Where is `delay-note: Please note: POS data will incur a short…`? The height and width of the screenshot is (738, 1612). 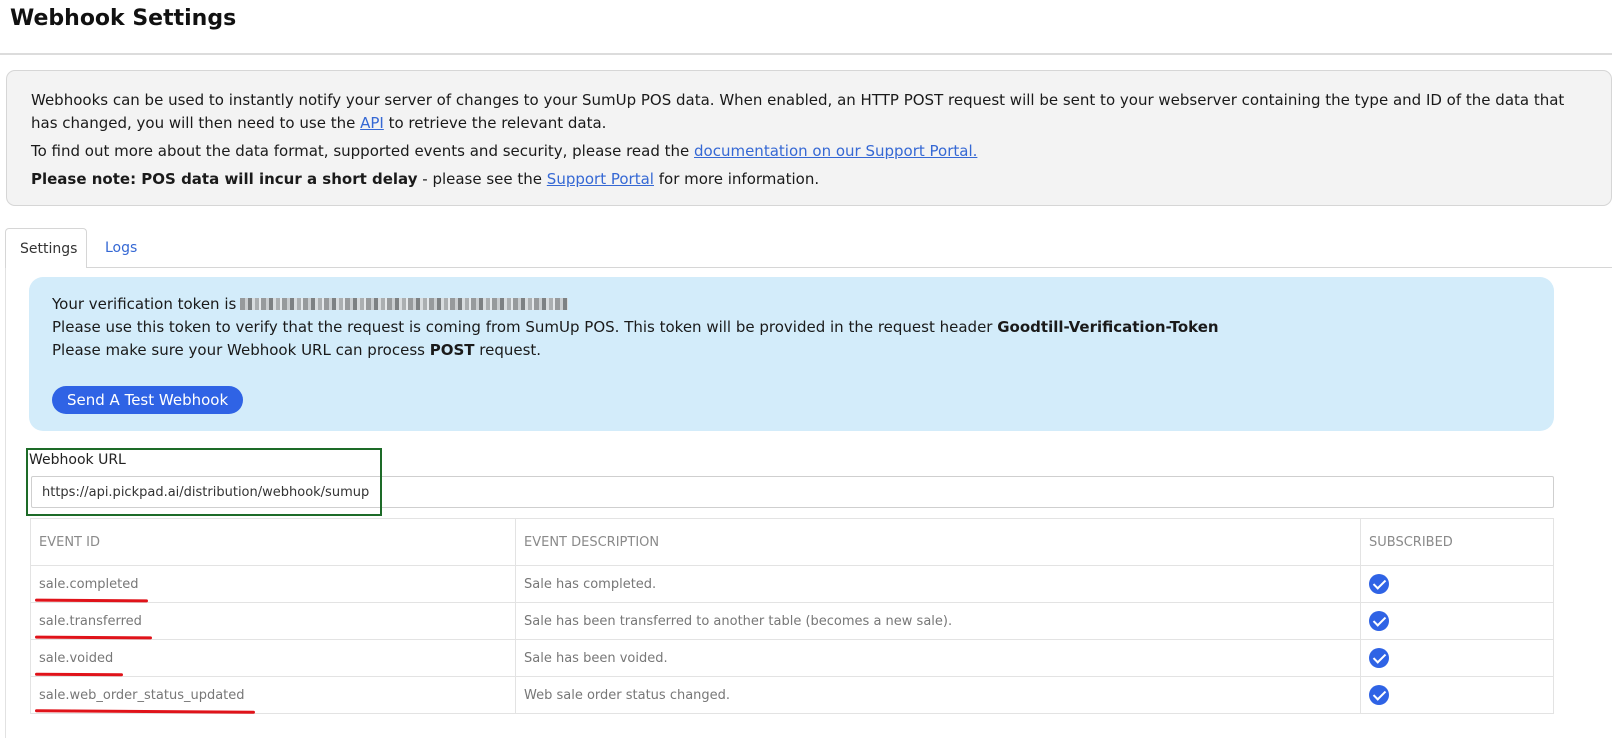
delay-note: Please note: POS data will incur a short… is located at coordinates (224, 179).